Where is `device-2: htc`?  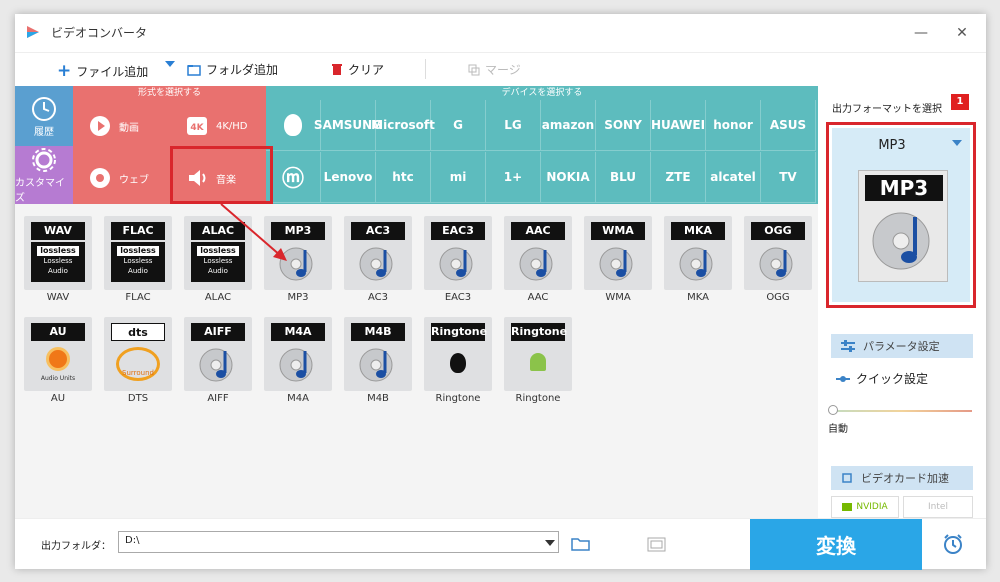 device-2: htc is located at coordinates (403, 177).